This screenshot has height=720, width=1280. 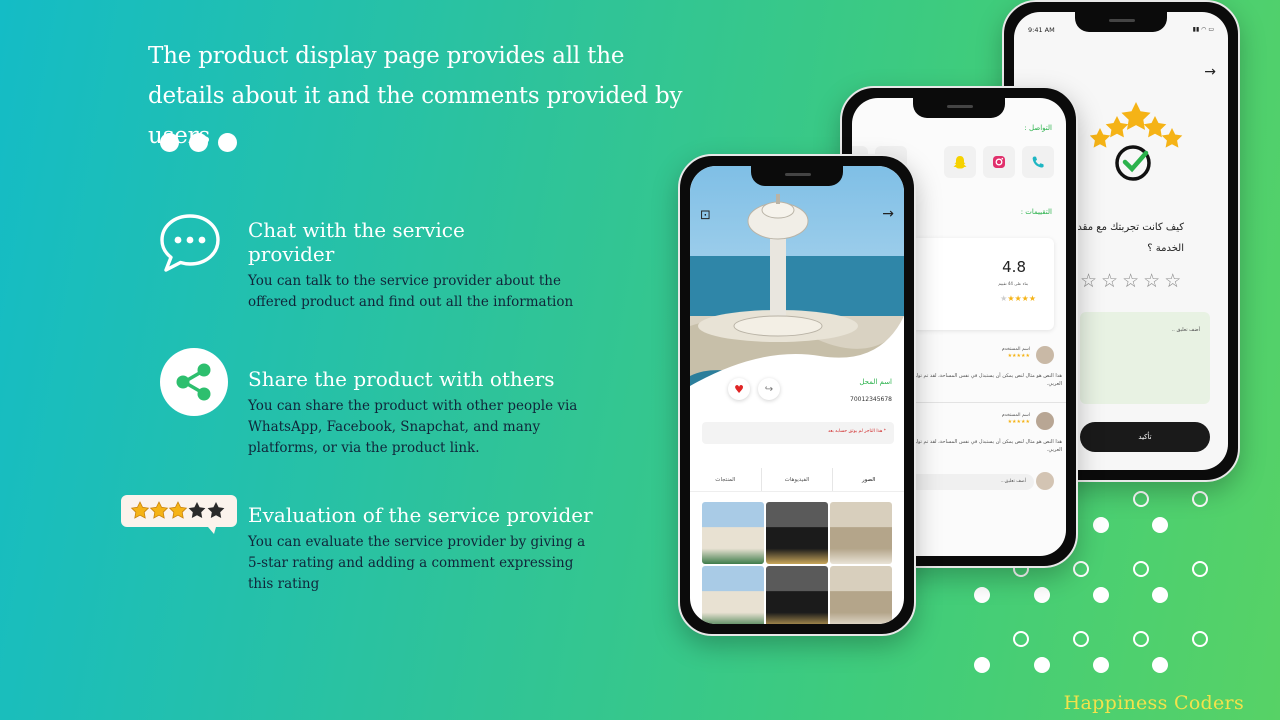 I want to click on phone-icon, so click(x=1038, y=162).